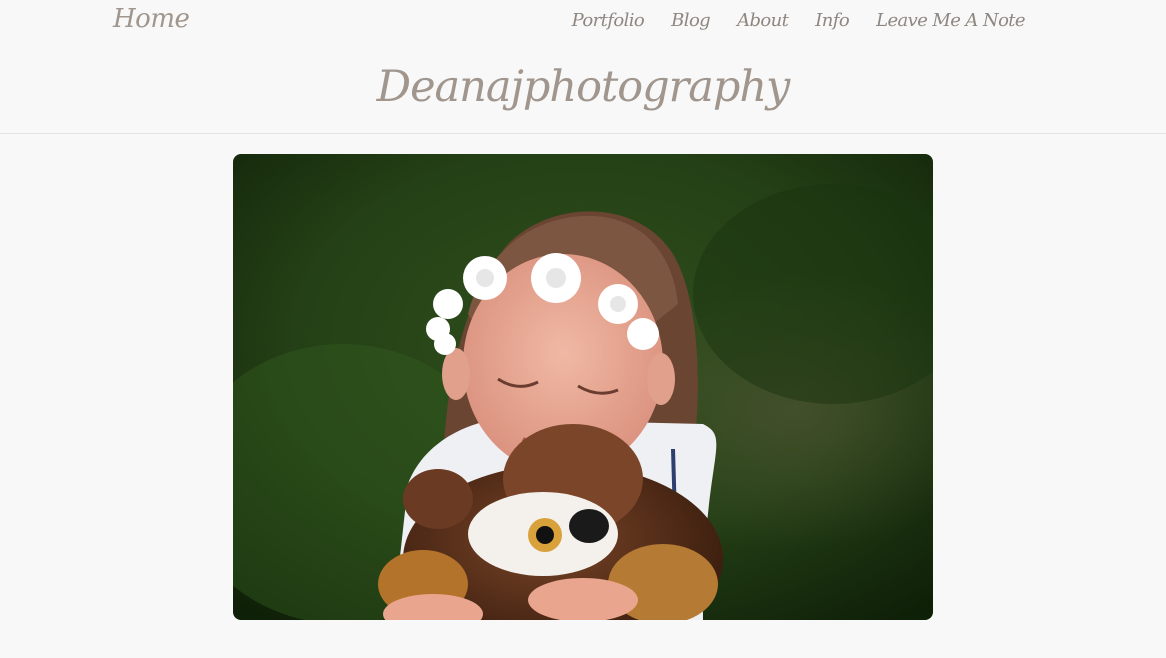 The image size is (1166, 658). What do you see at coordinates (950, 20) in the screenshot?
I see `nav-item-leave-note: Leave Me A Note` at bounding box center [950, 20].